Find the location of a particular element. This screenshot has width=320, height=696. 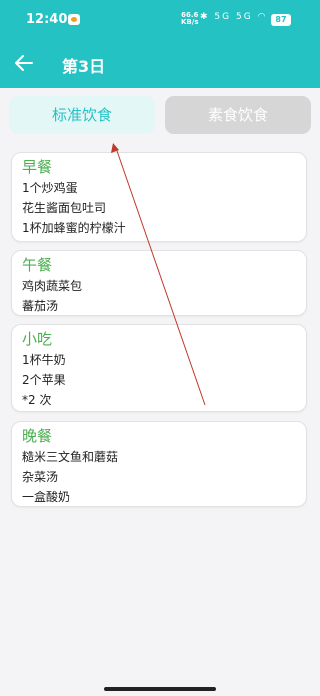

meal-card-breakfast: 早餐 1个炒鸡蛋 花生酱面包吐司 1杯加蜂蜜的柠檬汁 is located at coordinates (159, 197).